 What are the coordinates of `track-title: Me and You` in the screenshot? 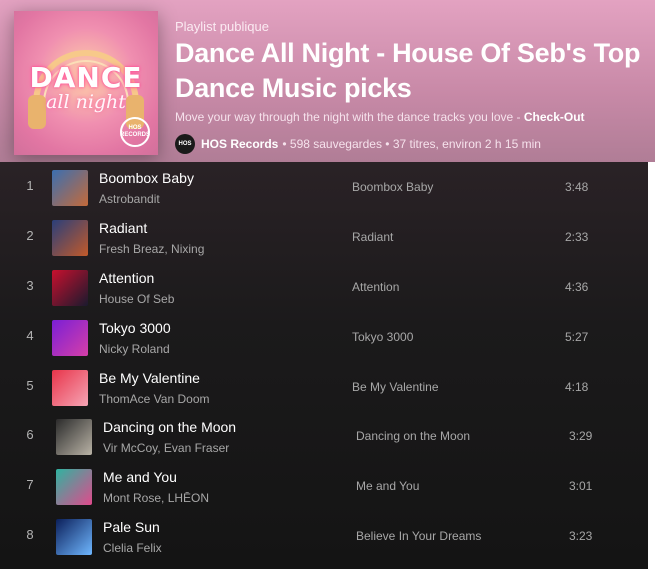 It's located at (140, 477).